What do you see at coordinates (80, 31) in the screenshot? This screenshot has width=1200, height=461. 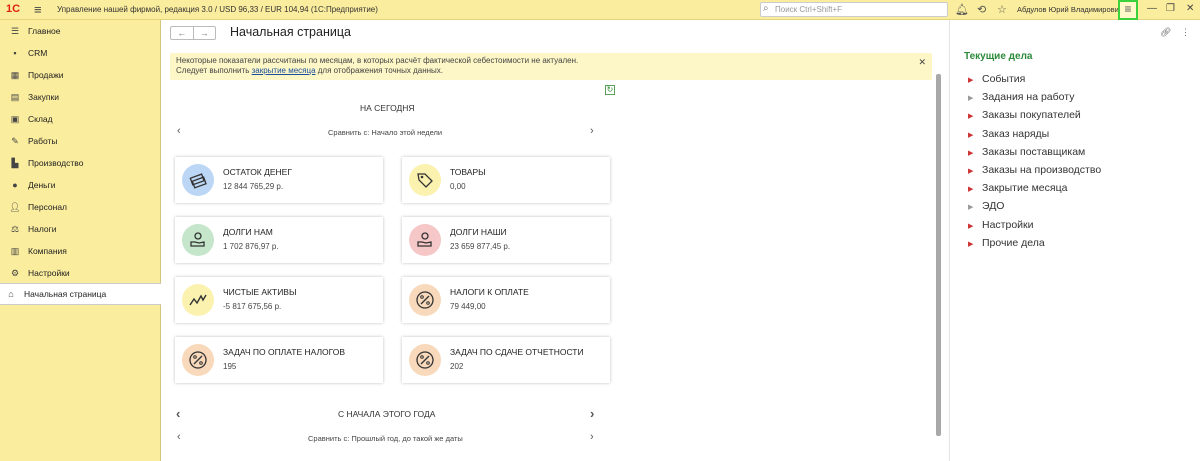 I see `sidebar-item-main: ☰ Главное` at bounding box center [80, 31].